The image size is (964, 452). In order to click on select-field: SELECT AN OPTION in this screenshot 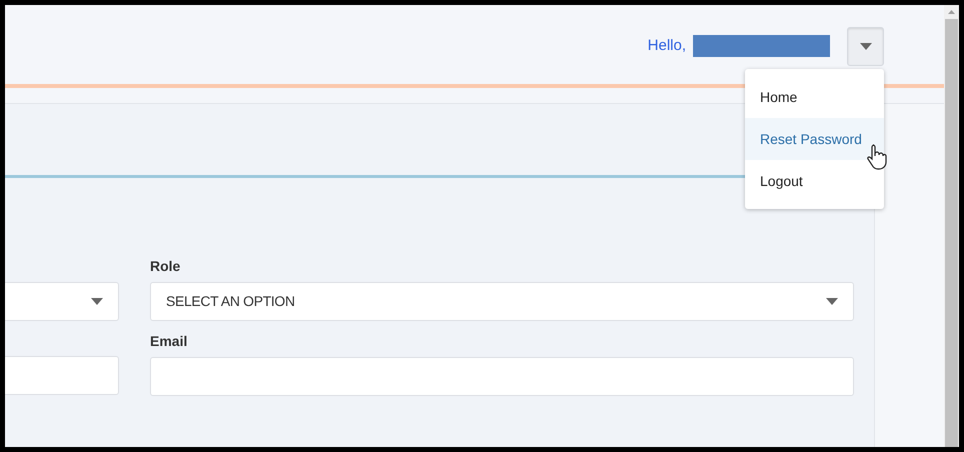, I will do `click(502, 301)`.